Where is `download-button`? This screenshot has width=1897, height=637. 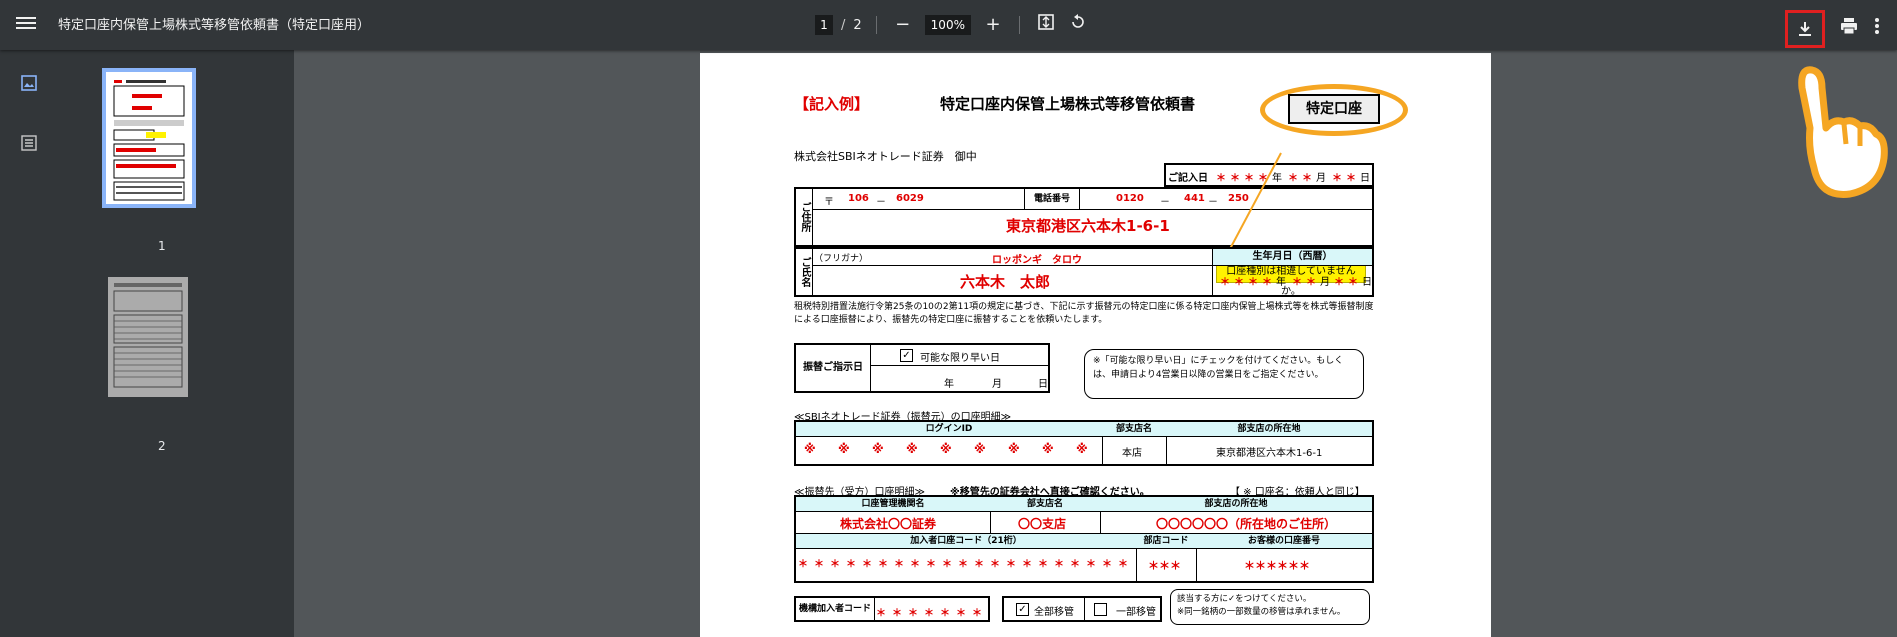 download-button is located at coordinates (1805, 29).